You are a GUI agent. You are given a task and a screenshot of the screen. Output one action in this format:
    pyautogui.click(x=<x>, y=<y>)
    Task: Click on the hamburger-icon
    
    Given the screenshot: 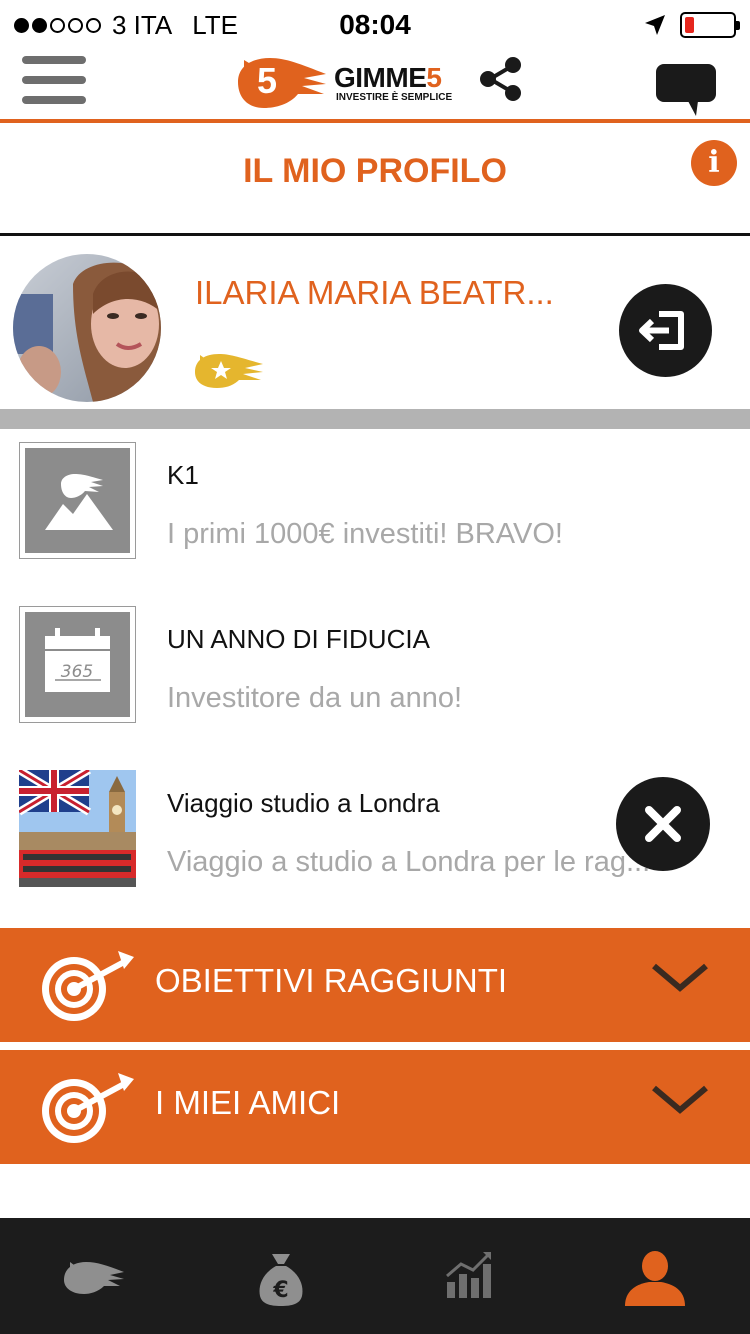 What is the action you would take?
    pyautogui.click(x=54, y=81)
    